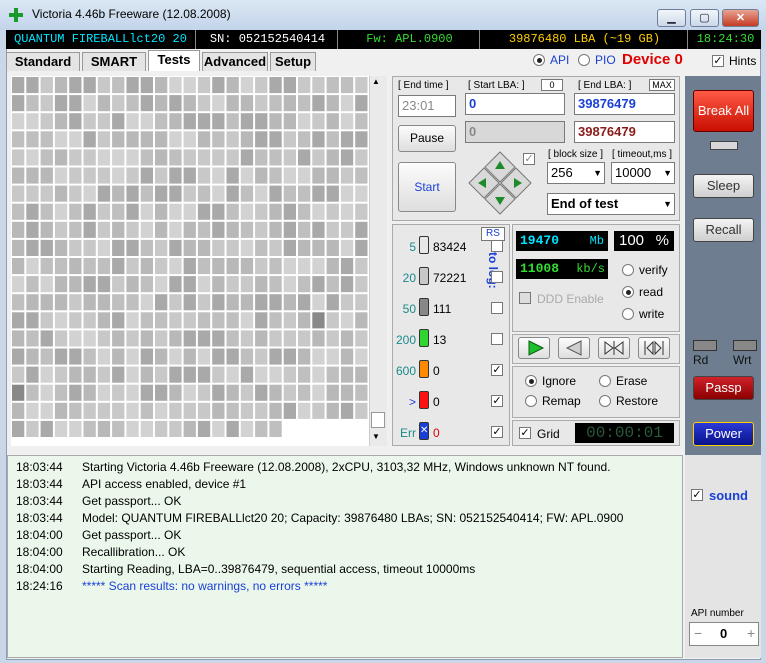 This screenshot has height=663, width=766. I want to click on ddd-enable-checkbox, so click(525, 298).